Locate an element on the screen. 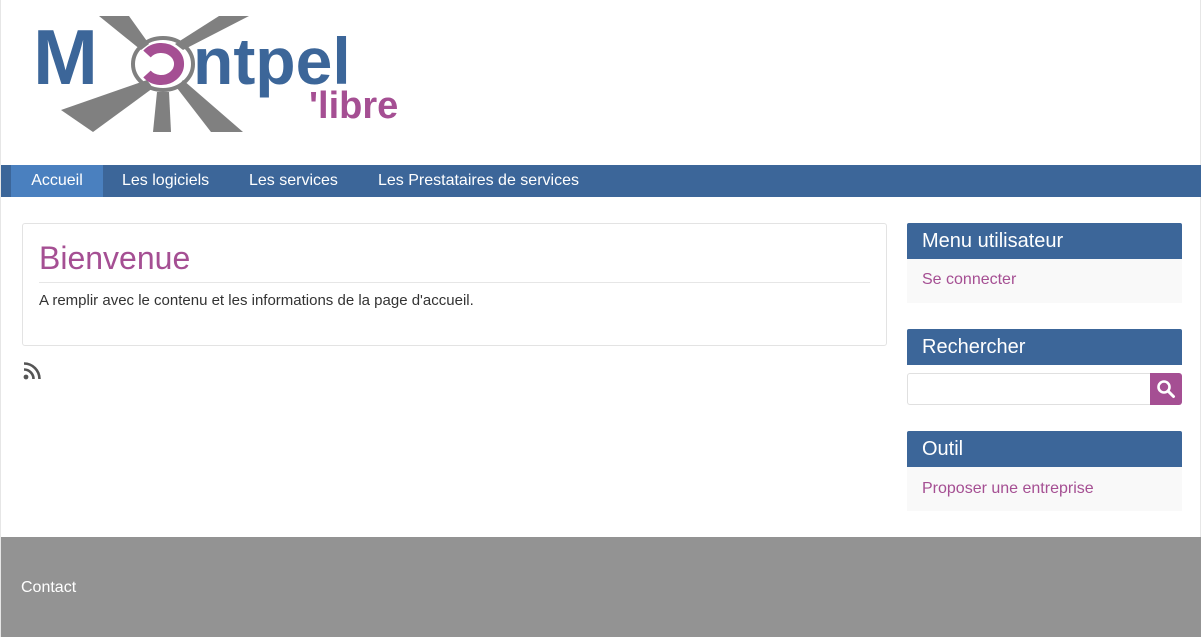  propose-company-link: Proposer une entreprise is located at coordinates (1008, 489).